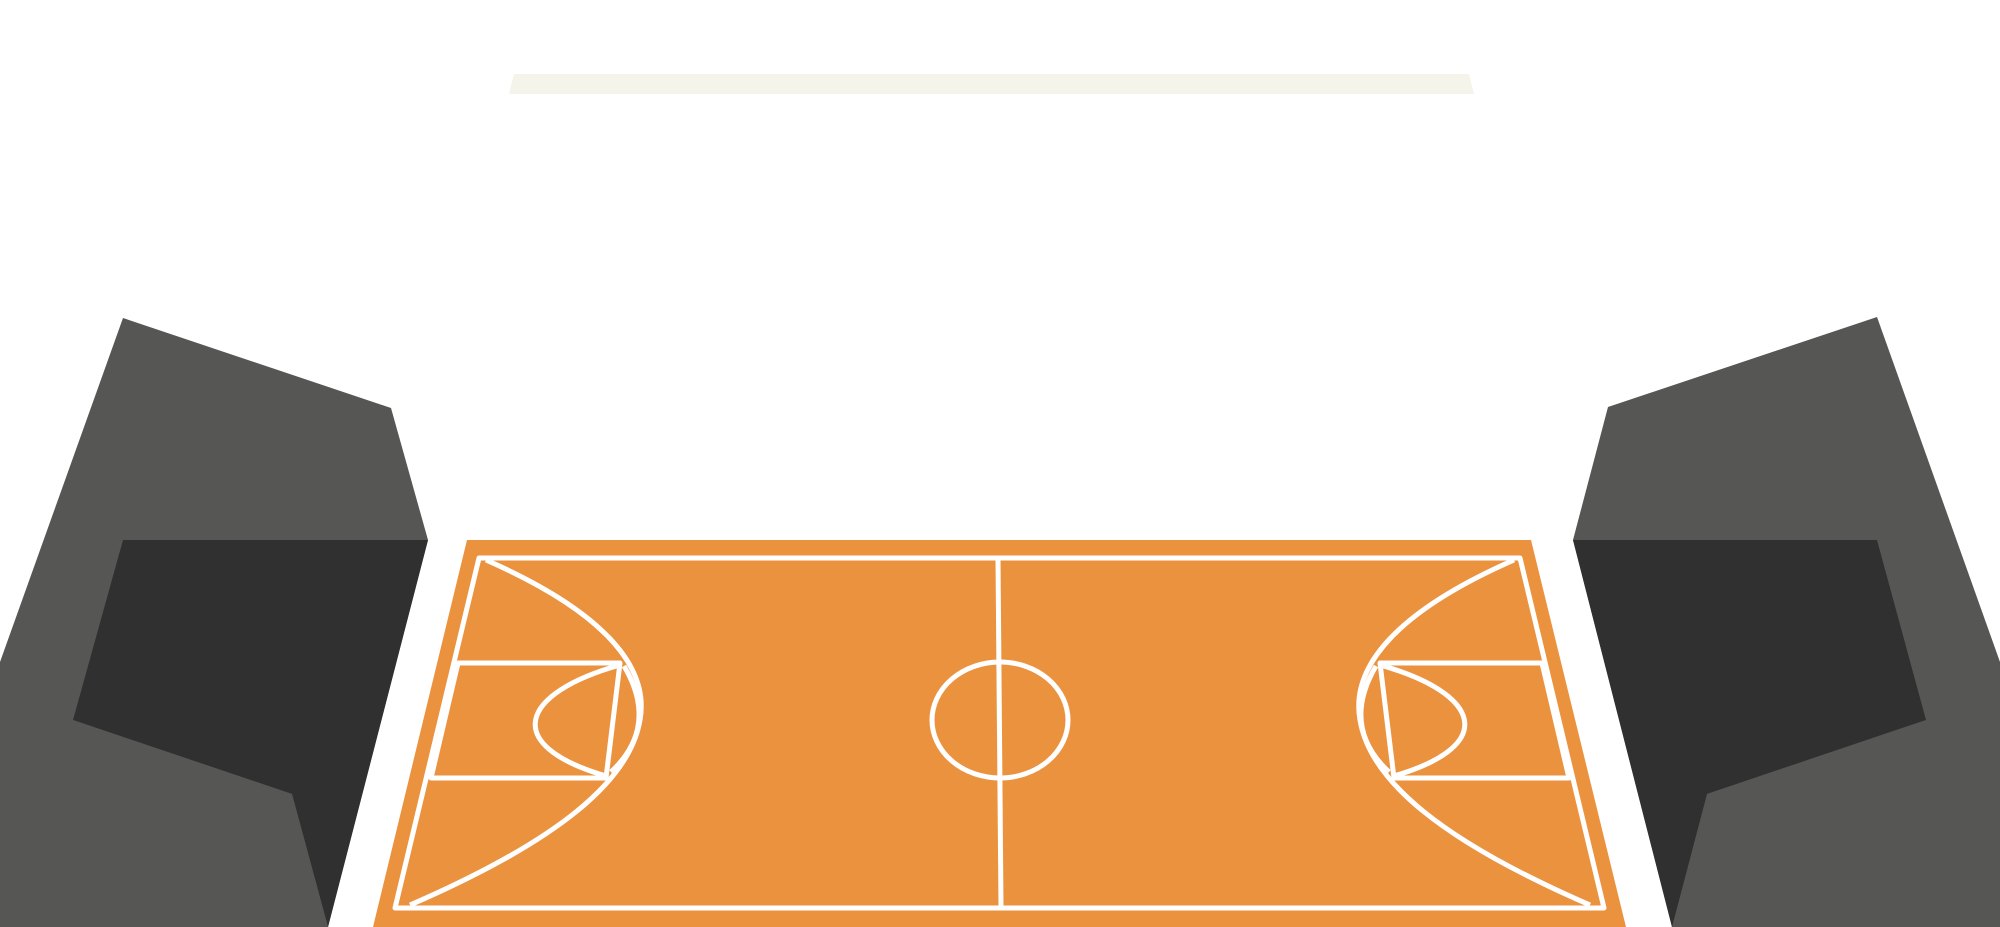  I want to click on left-stands, so click(214, 622).